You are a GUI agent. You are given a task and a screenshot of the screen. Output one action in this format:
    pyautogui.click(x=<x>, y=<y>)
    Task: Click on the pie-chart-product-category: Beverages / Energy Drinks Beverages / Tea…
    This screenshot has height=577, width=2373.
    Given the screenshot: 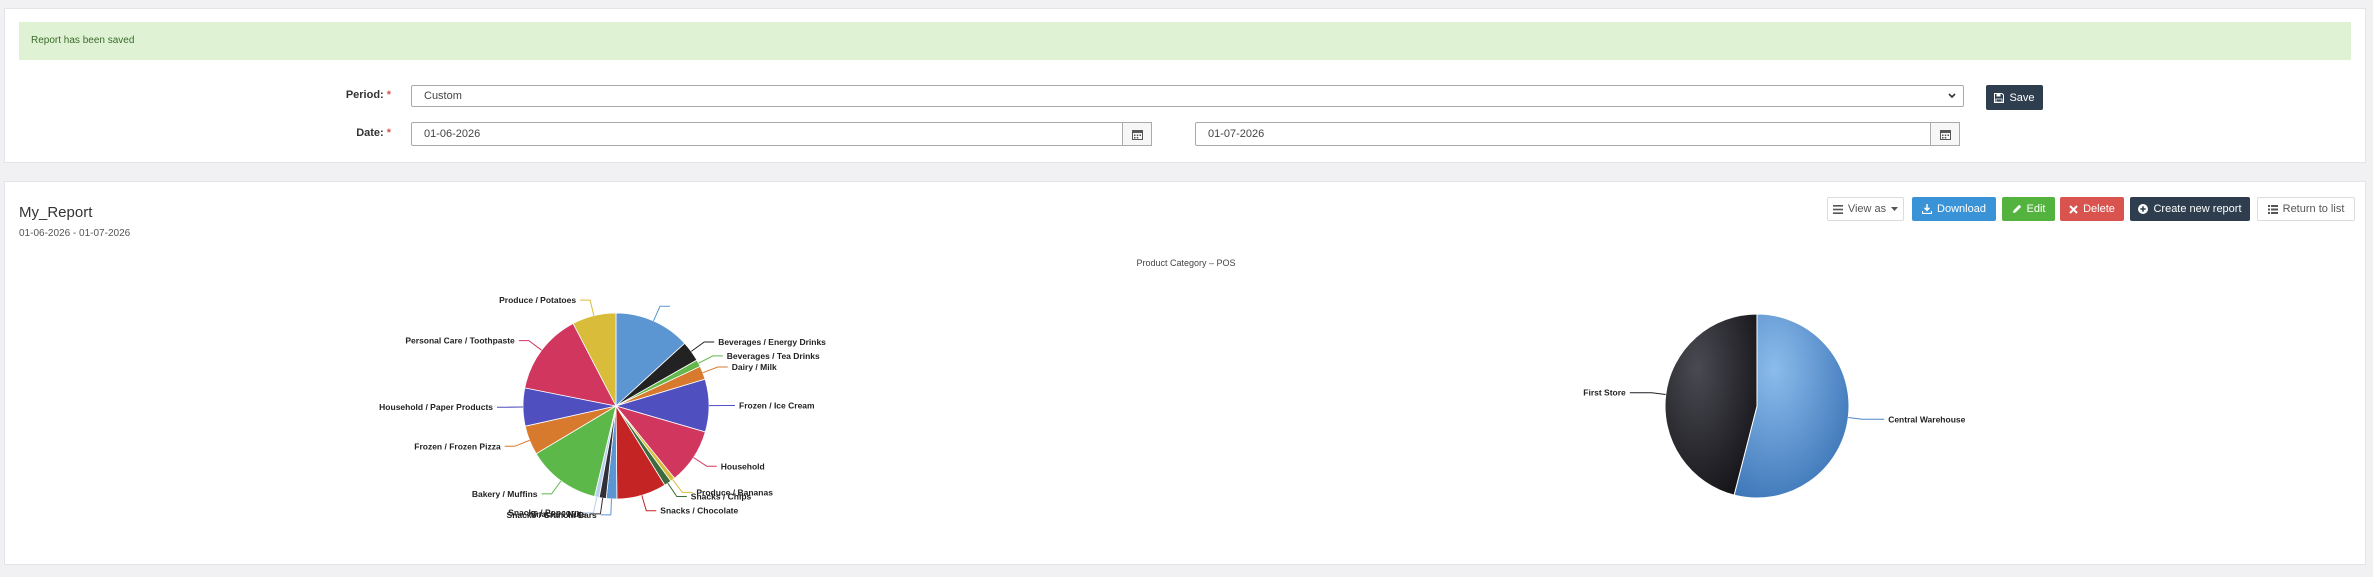 What is the action you would take?
    pyautogui.click(x=602, y=407)
    